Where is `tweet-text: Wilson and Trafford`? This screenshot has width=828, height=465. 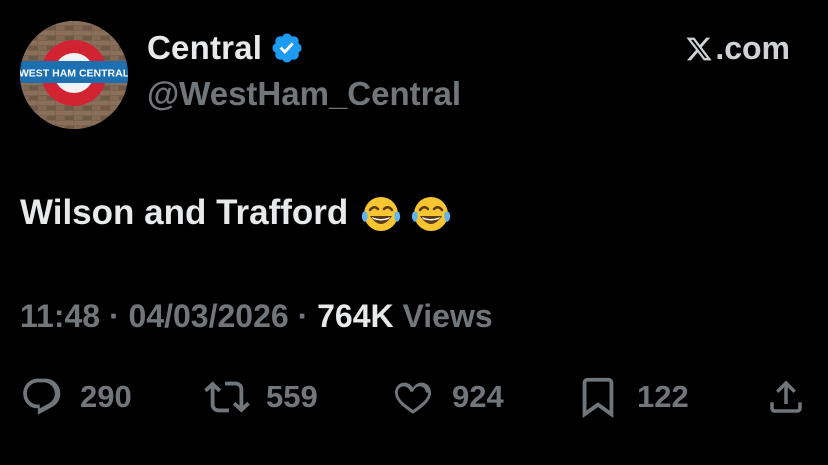 tweet-text: Wilson and Trafford is located at coordinates (184, 212).